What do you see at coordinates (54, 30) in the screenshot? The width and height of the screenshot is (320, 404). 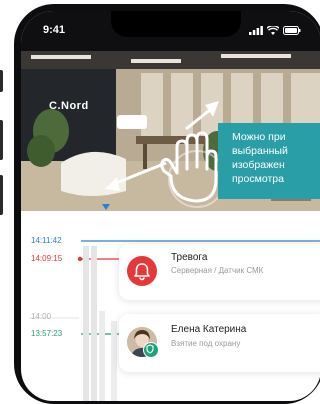 I see `status-time: 9:41` at bounding box center [54, 30].